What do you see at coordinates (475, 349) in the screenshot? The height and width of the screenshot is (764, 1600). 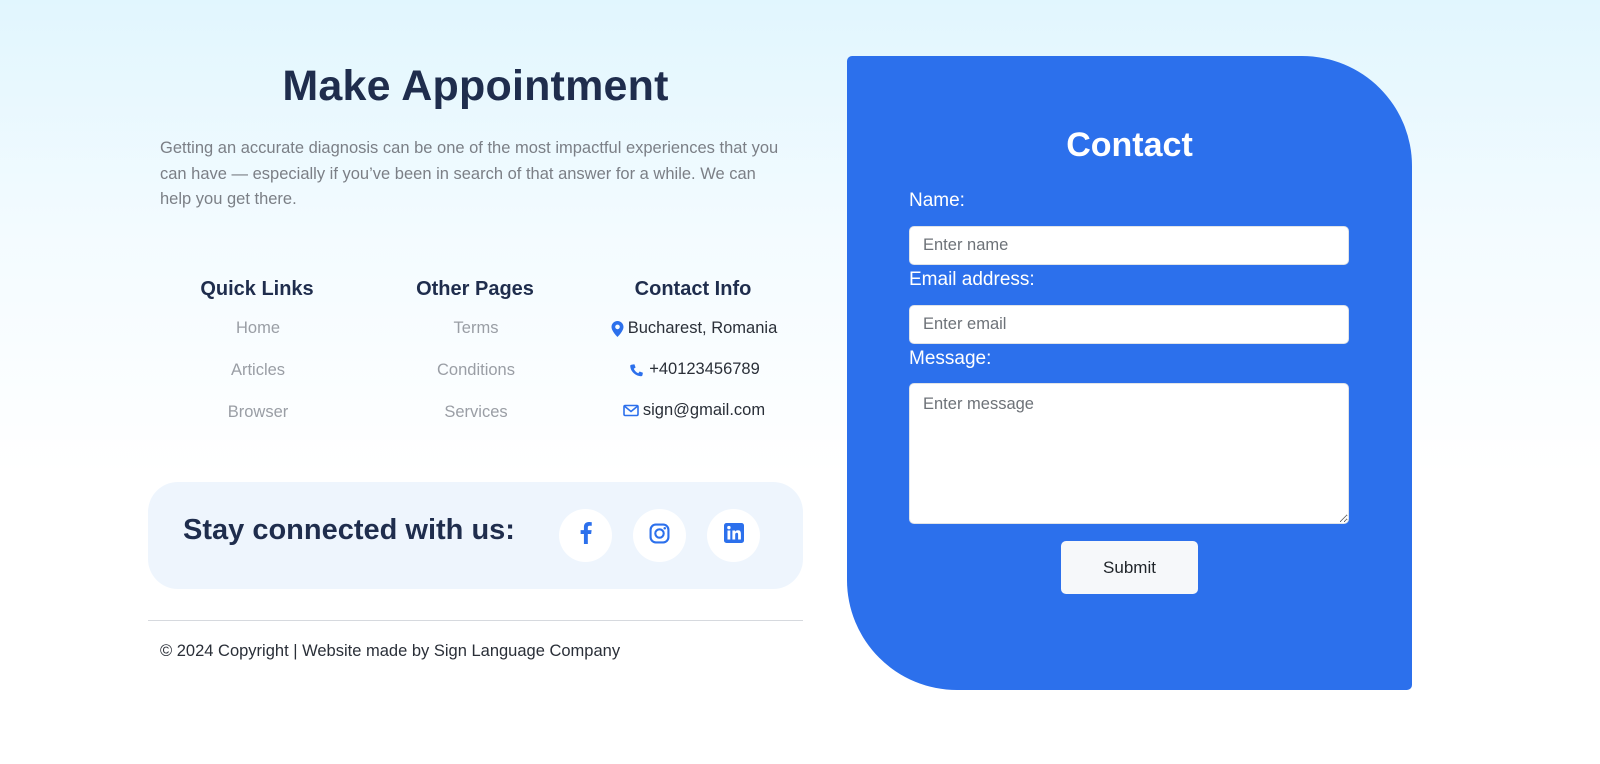 I see `other-pages-column: Other Pages Terms Conditions Services` at bounding box center [475, 349].